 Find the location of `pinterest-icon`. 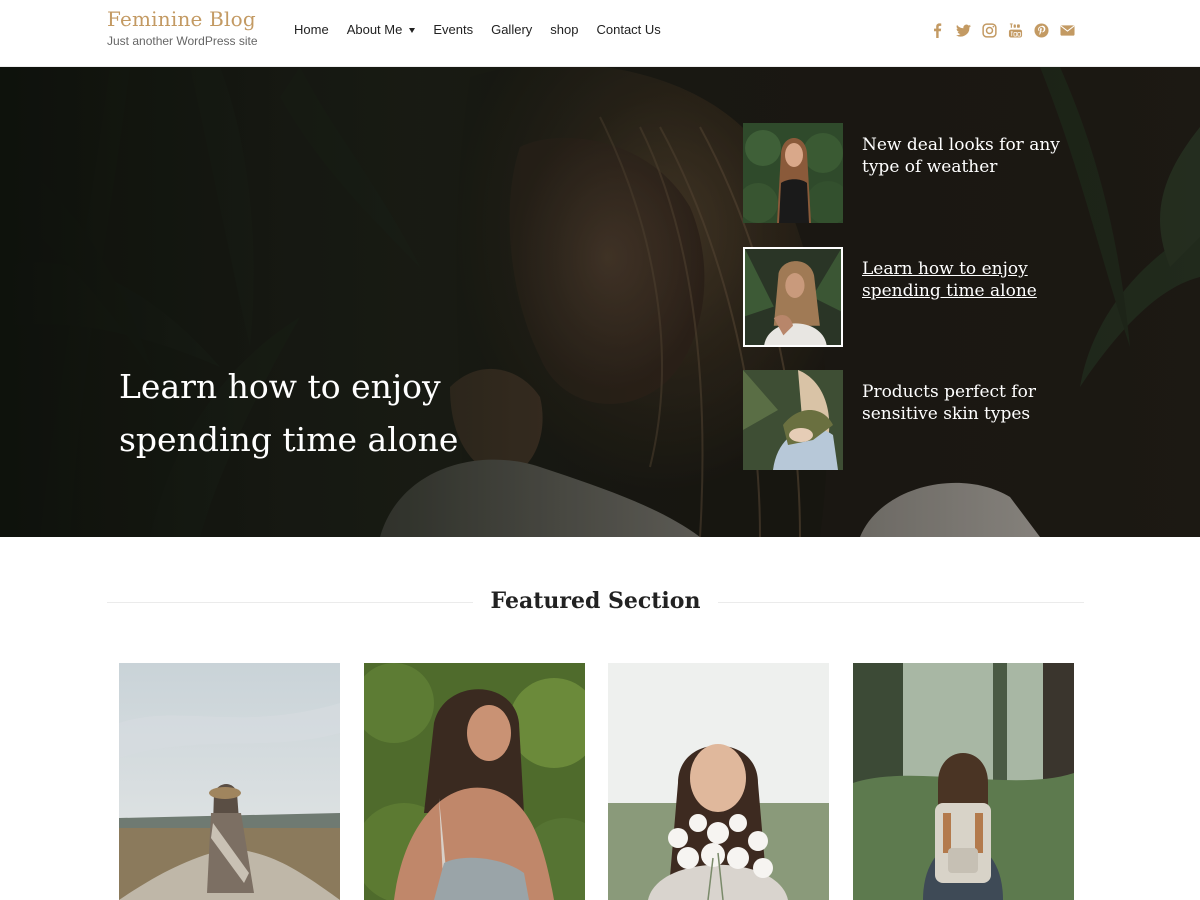

pinterest-icon is located at coordinates (1041, 30).